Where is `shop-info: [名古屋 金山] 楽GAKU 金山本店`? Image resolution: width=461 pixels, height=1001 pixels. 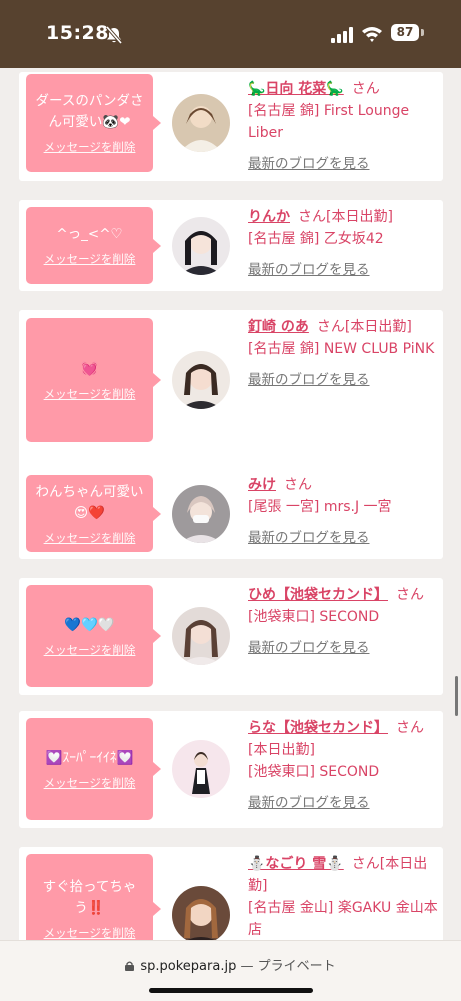 shop-info: [名古屋 金山] 楽GAKU 金山本店 is located at coordinates (343, 919).